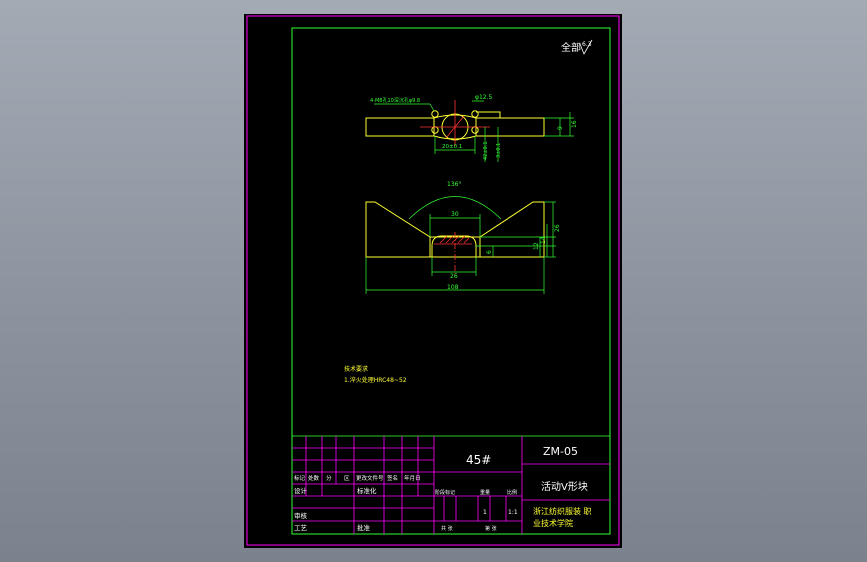  I want to click on dim-h-b: 14, so click(543, 240).